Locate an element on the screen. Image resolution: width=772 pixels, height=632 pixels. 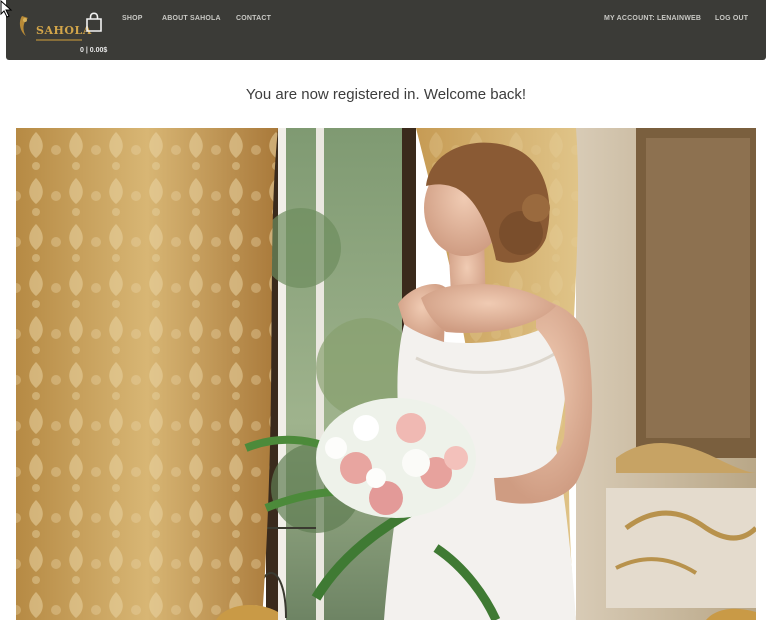
shopping-bag-icon is located at coordinates (94, 22).